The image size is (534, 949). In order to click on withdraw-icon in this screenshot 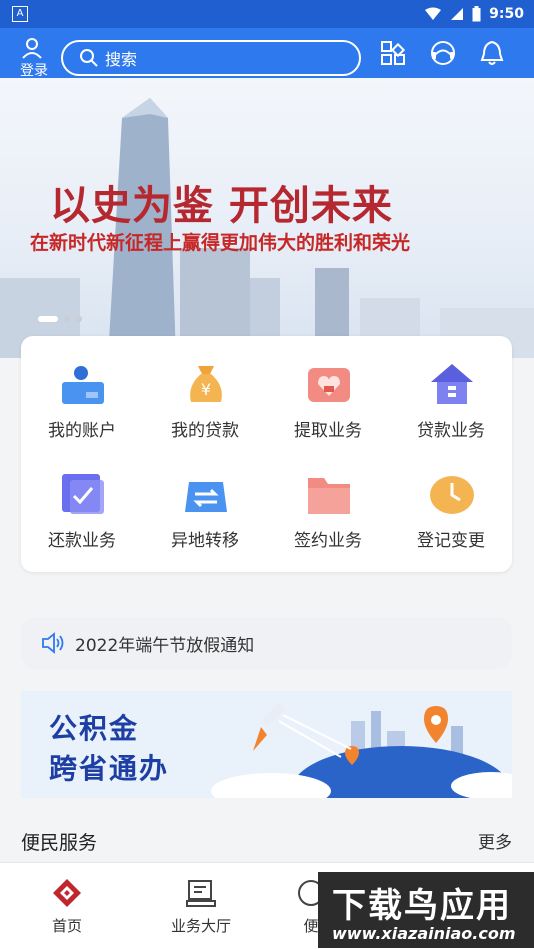, I will do `click(329, 385)`.